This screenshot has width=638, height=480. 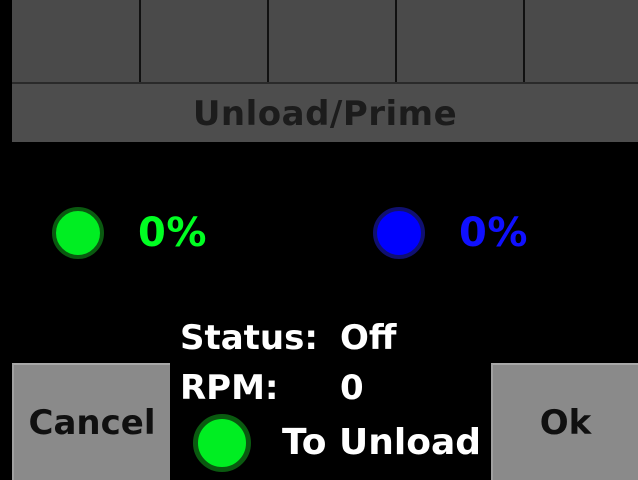 What do you see at coordinates (493, 233) in the screenshot?
I see `blue-pump-percent: 0%` at bounding box center [493, 233].